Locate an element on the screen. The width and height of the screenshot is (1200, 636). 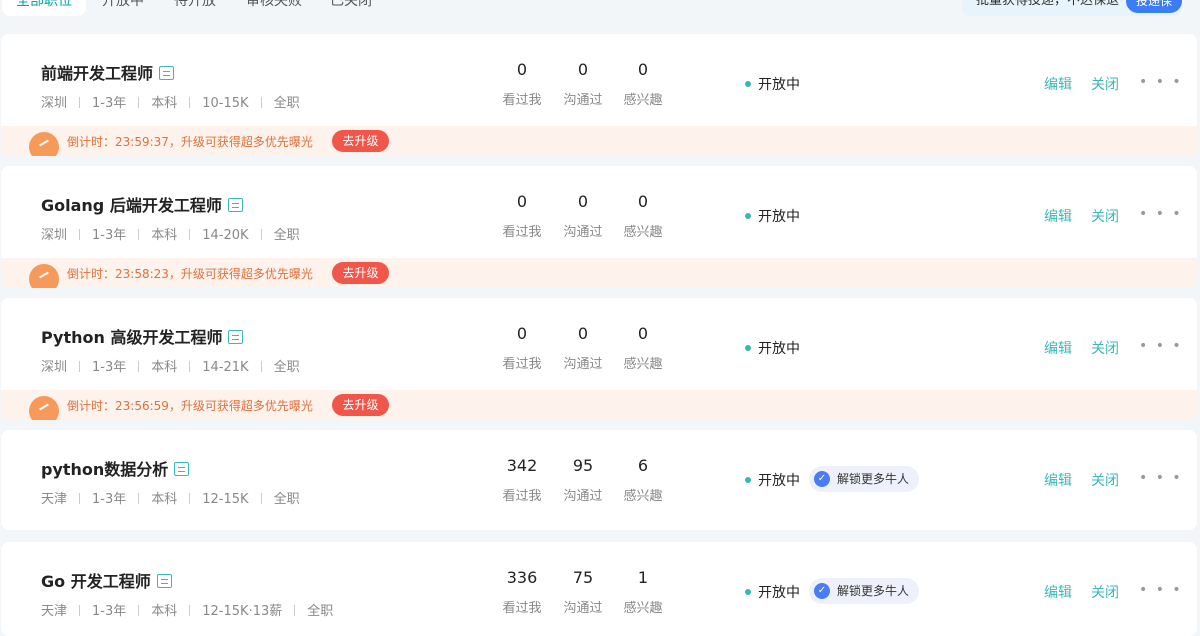
stat-viewed: 342 看过我 is located at coordinates (522, 479).